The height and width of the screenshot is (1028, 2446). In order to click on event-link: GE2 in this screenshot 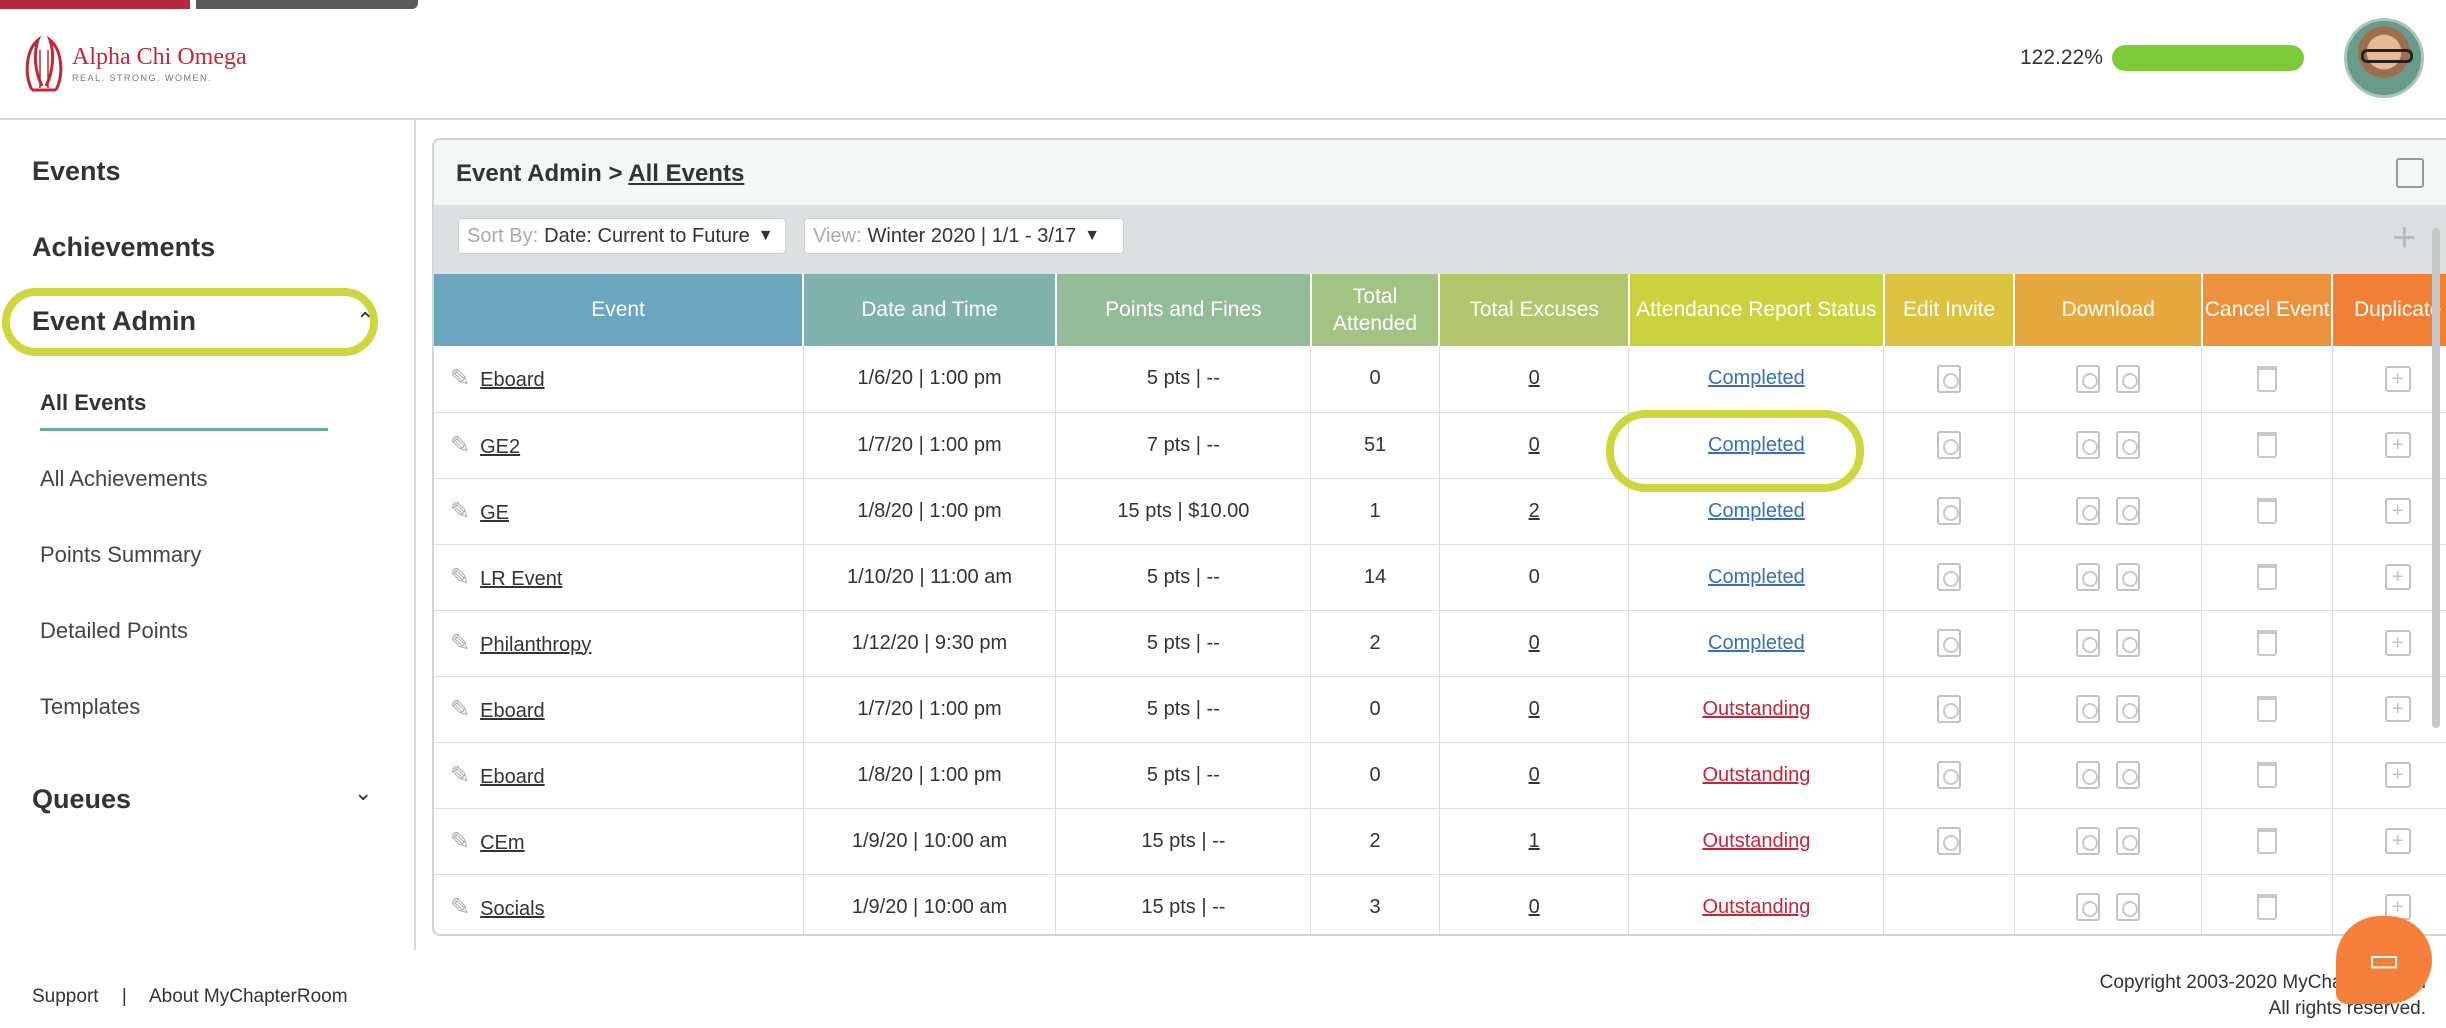, I will do `click(500, 447)`.